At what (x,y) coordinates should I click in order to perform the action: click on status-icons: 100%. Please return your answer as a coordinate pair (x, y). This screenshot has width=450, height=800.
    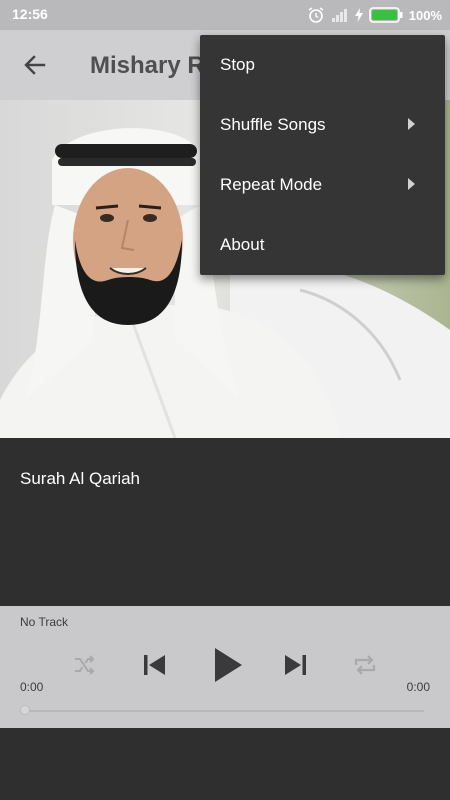
    Looking at the image, I should click on (374, 15).